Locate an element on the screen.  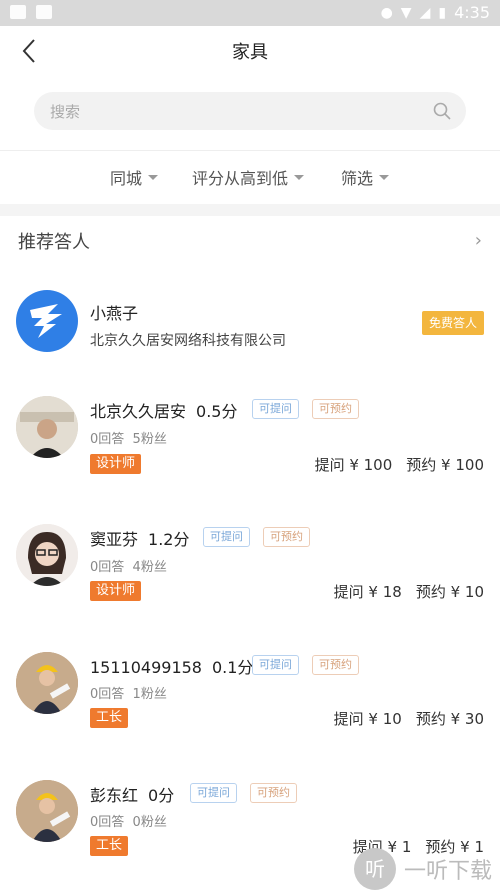
expert-name: 北京久久居安 is located at coordinates (138, 411).